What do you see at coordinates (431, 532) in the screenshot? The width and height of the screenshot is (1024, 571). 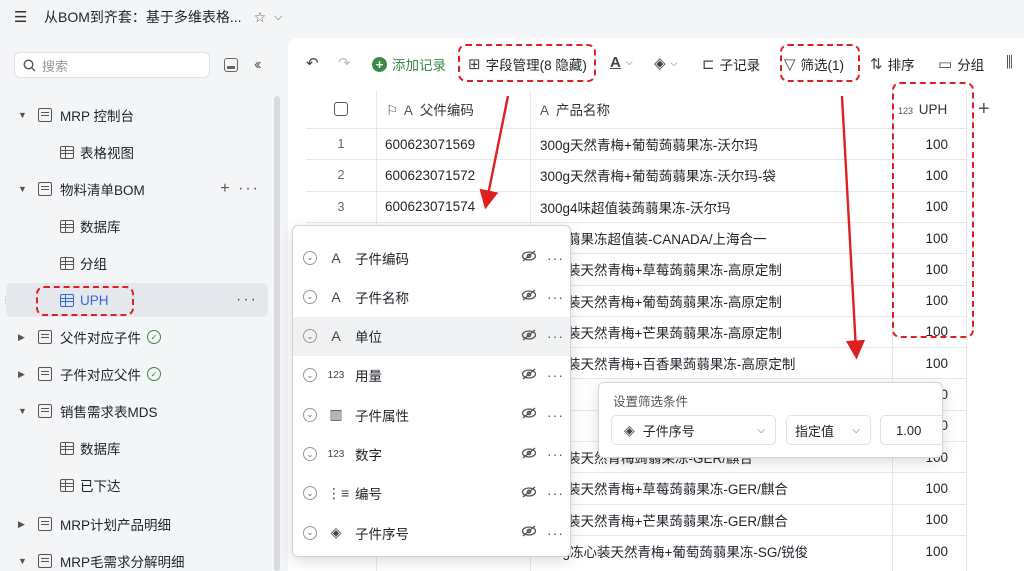 I see `field-item: ⌄ ◈ 子件序号 ···` at bounding box center [431, 532].